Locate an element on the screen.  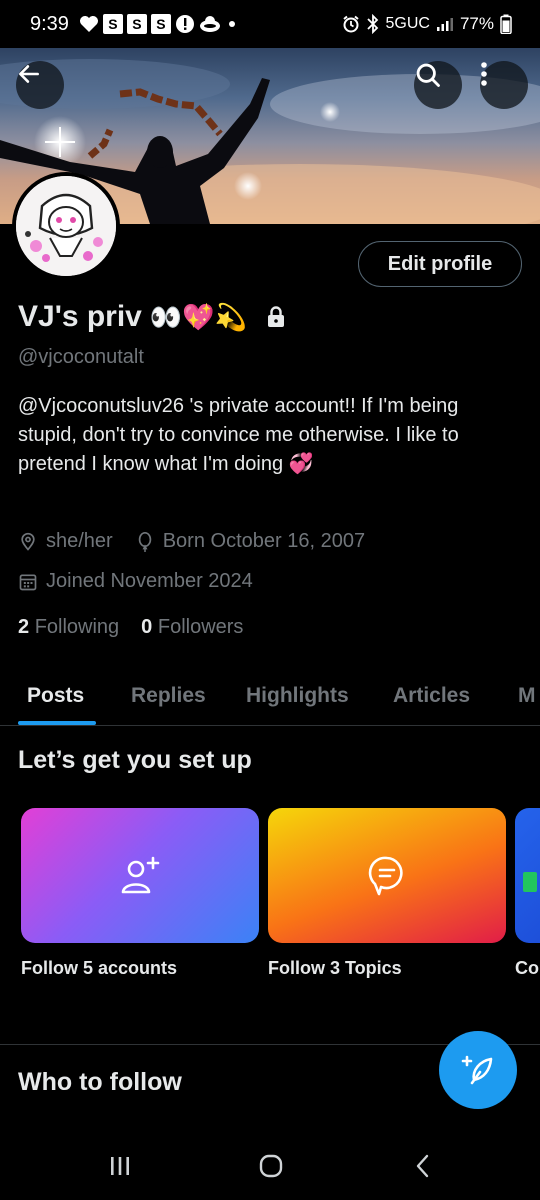
compose-feather-icon is located at coordinates (477, 1070).